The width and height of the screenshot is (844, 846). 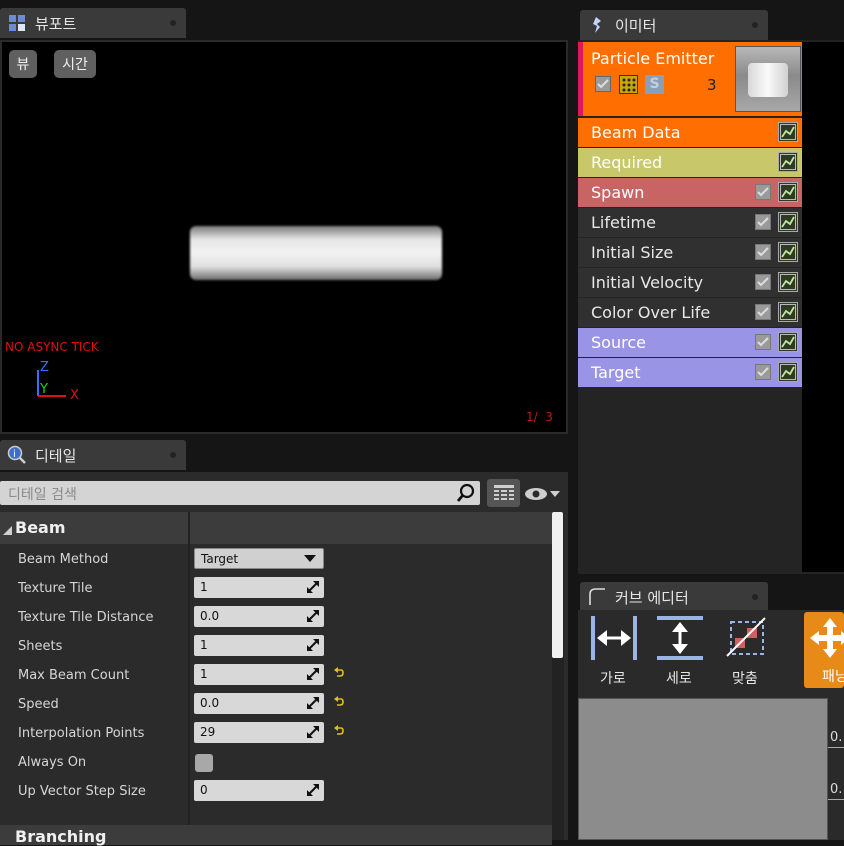 What do you see at coordinates (674, 25) in the screenshot?
I see `tab-emitters: 이미터` at bounding box center [674, 25].